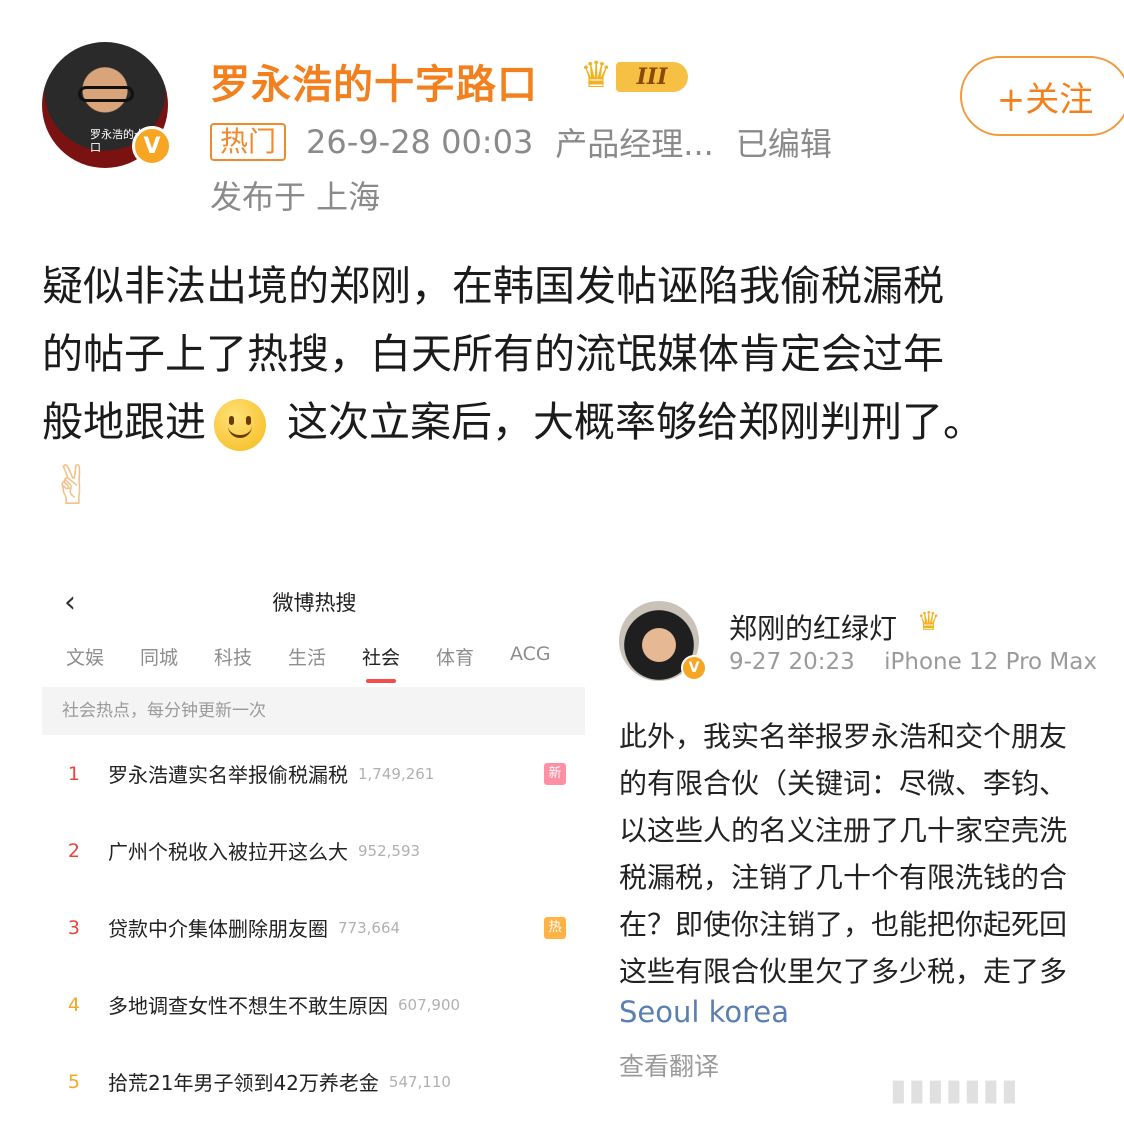  What do you see at coordinates (455, 658) in the screenshot?
I see `tab-sports: 体育` at bounding box center [455, 658].